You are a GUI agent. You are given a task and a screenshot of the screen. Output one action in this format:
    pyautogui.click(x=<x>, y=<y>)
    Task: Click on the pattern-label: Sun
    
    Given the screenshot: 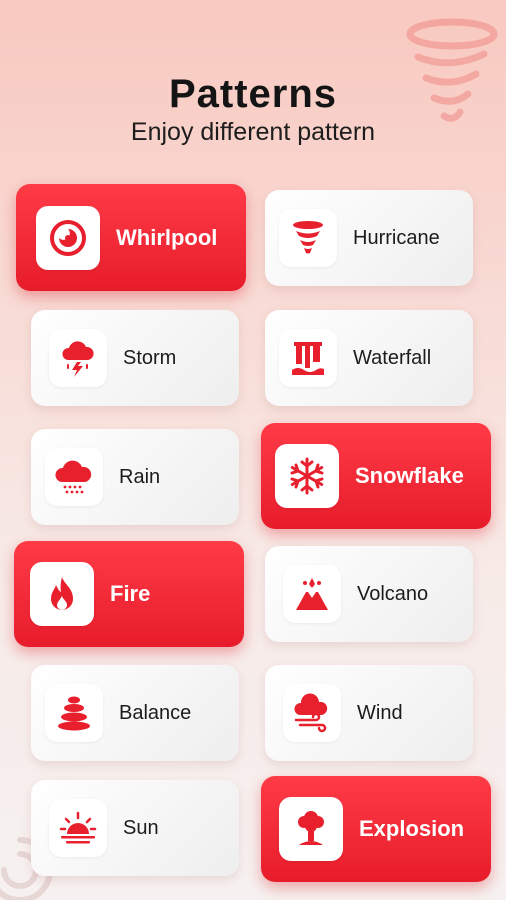 What is the action you would take?
    pyautogui.click(x=141, y=827)
    